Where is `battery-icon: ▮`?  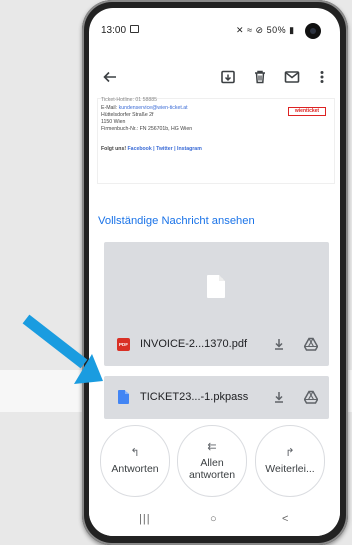 battery-icon: ▮ is located at coordinates (292, 30).